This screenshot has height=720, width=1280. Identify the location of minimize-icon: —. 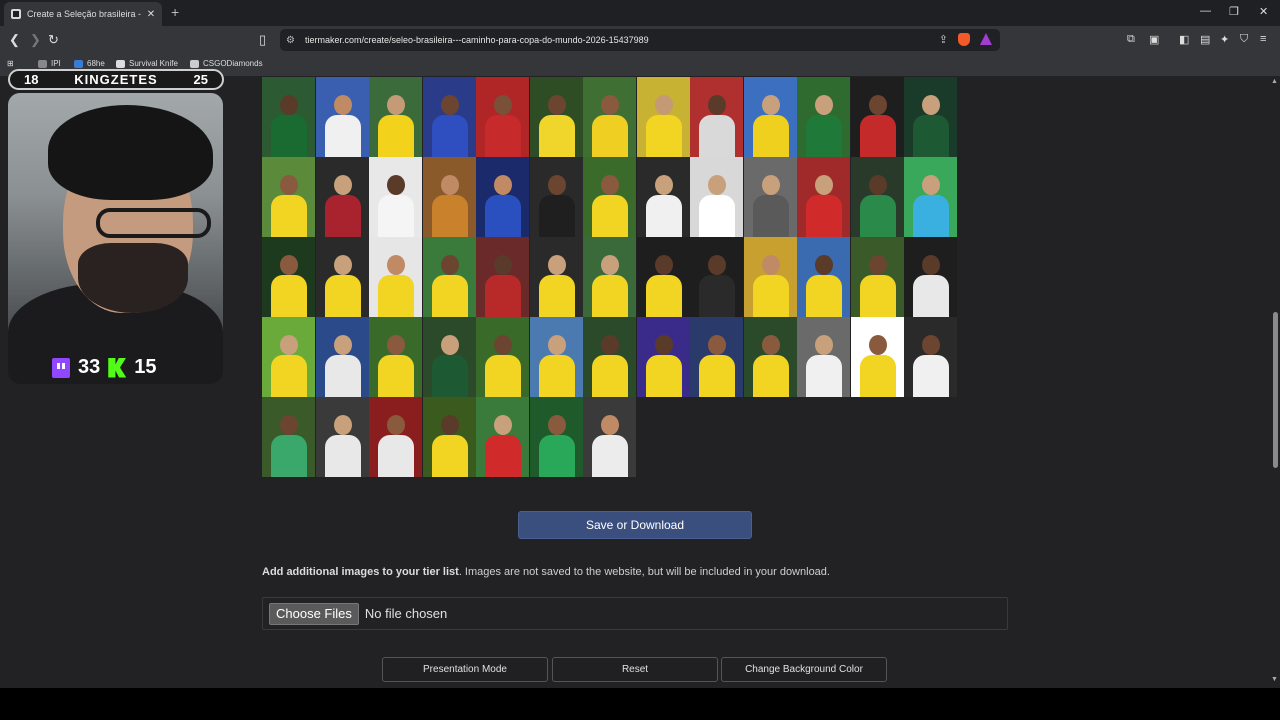
(1205, 11).